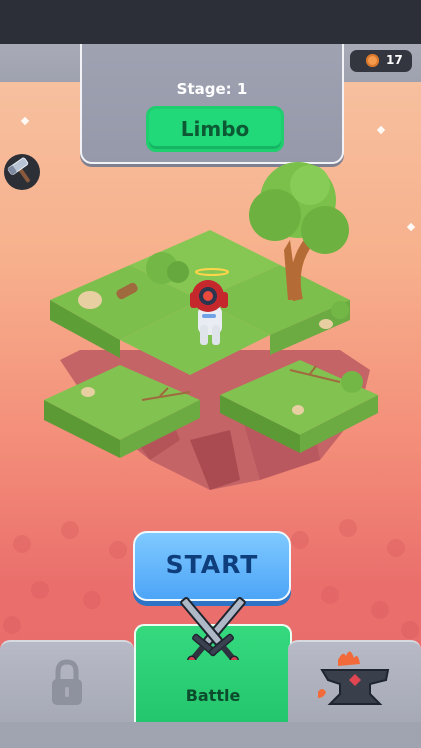 The width and height of the screenshot is (421, 748). I want to click on tab-battle: Battle, so click(213, 659).